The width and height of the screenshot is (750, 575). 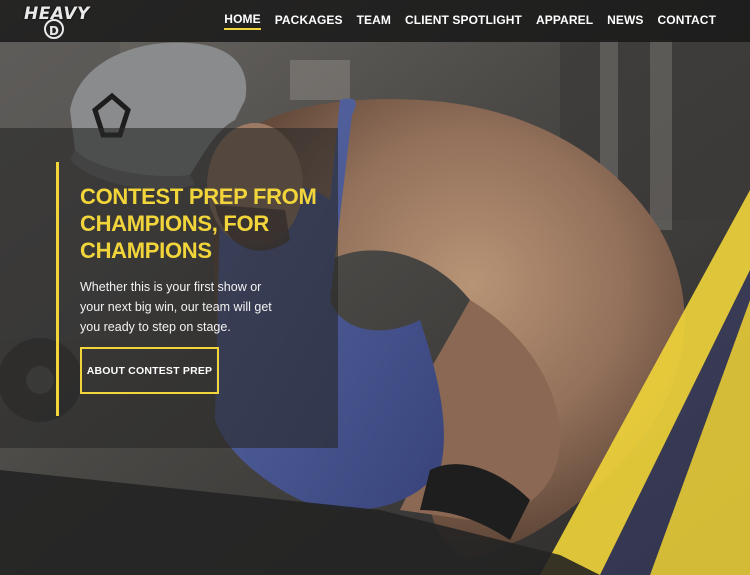 What do you see at coordinates (149, 370) in the screenshot?
I see `about-contest-prep-button: ABOUT CONTEST PREP` at bounding box center [149, 370].